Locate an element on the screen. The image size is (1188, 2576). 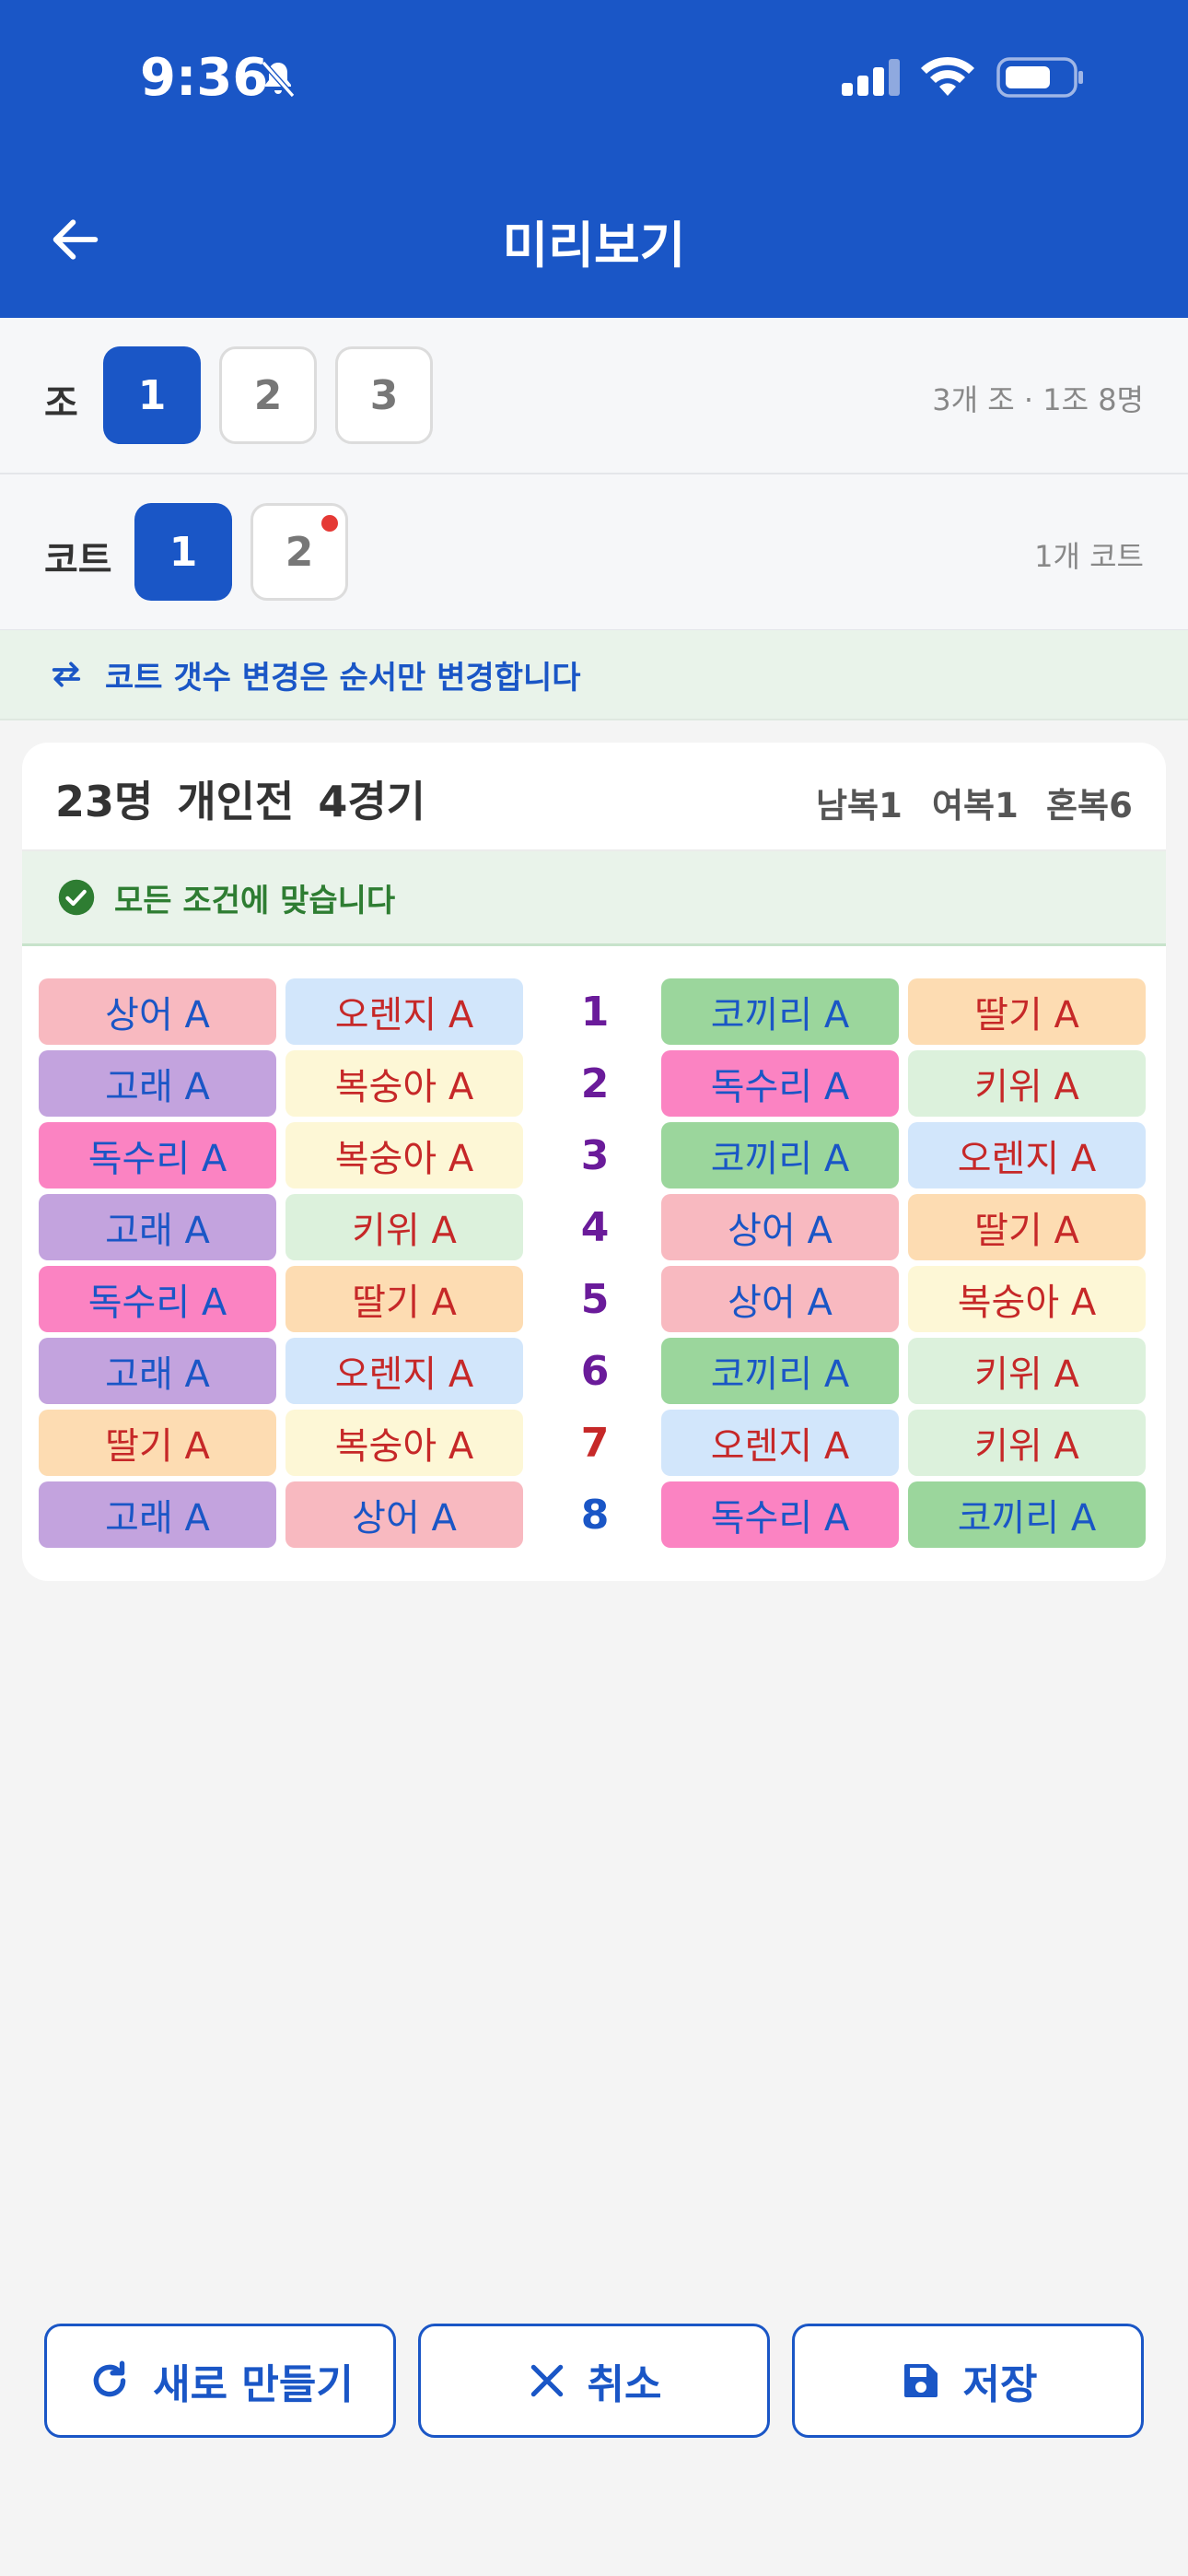
save-disk-icon is located at coordinates (920, 2380).